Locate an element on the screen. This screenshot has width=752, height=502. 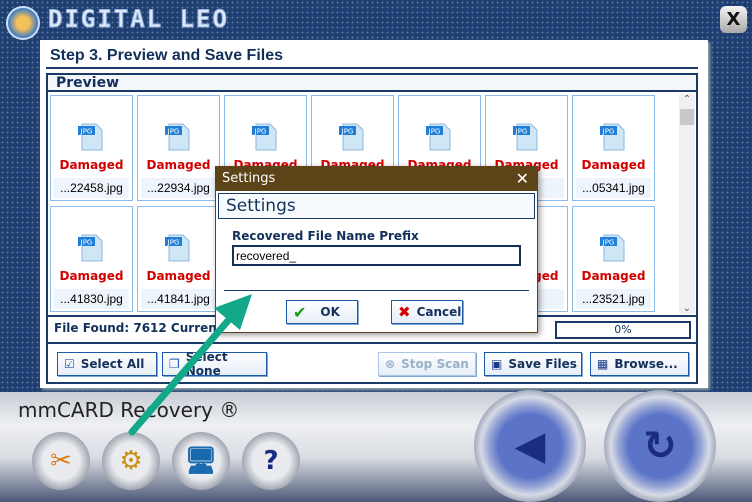
arrow-head is located at coordinates (233, 312).